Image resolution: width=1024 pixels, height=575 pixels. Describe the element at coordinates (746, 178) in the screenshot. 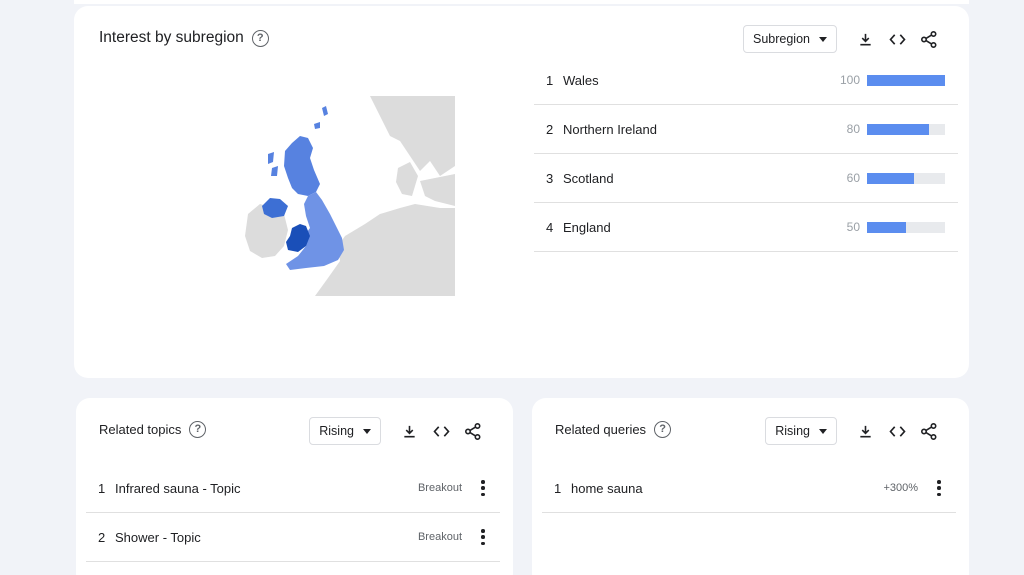

I see `region-row: 3 Scotland 60` at that location.